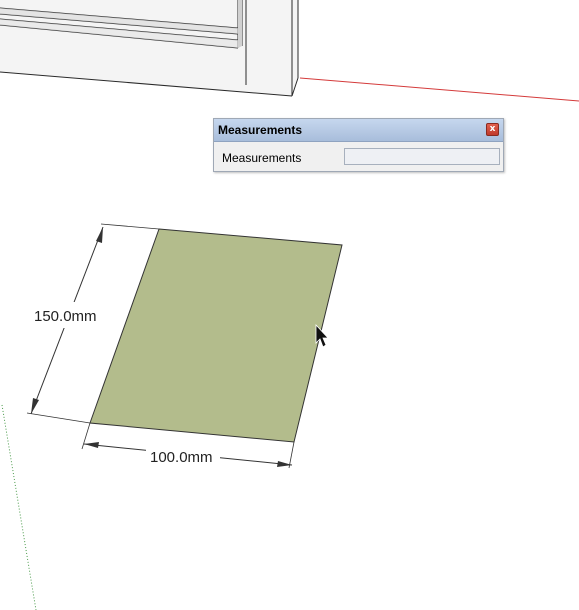 This screenshot has width=579, height=610. I want to click on green-axis-line, so click(19, 507).